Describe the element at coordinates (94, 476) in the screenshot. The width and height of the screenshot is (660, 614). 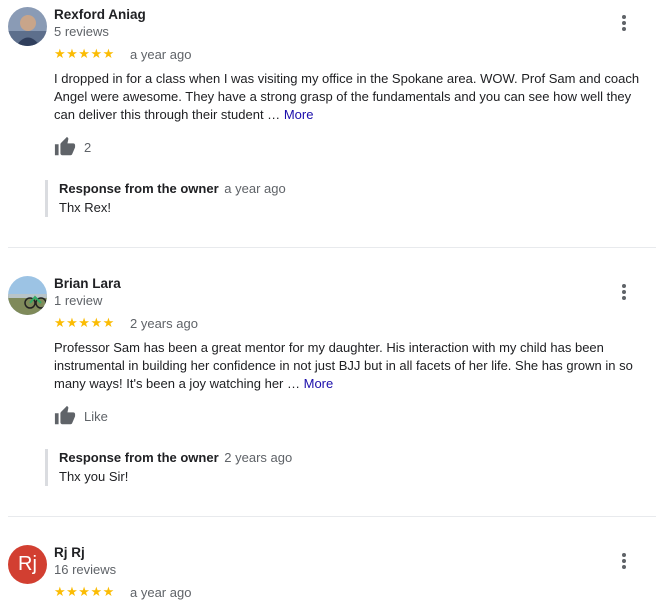
I see `response-text: Thx you Sir!` at that location.